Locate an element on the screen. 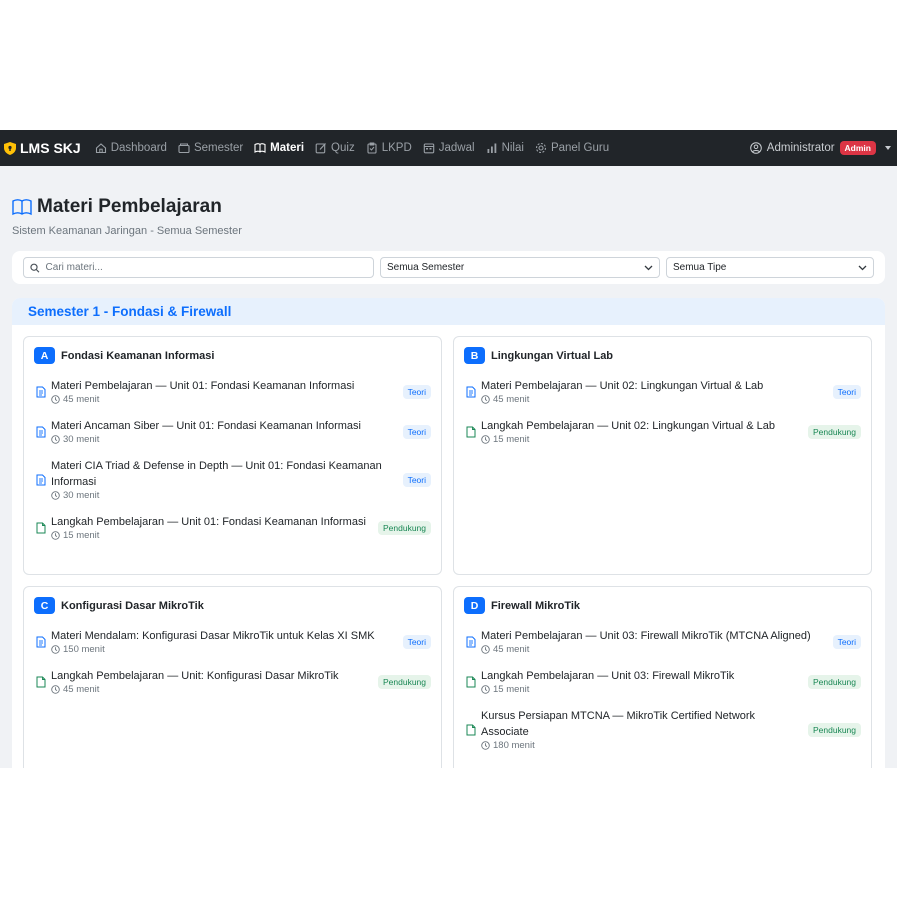  search-icon is located at coordinates (35, 268).